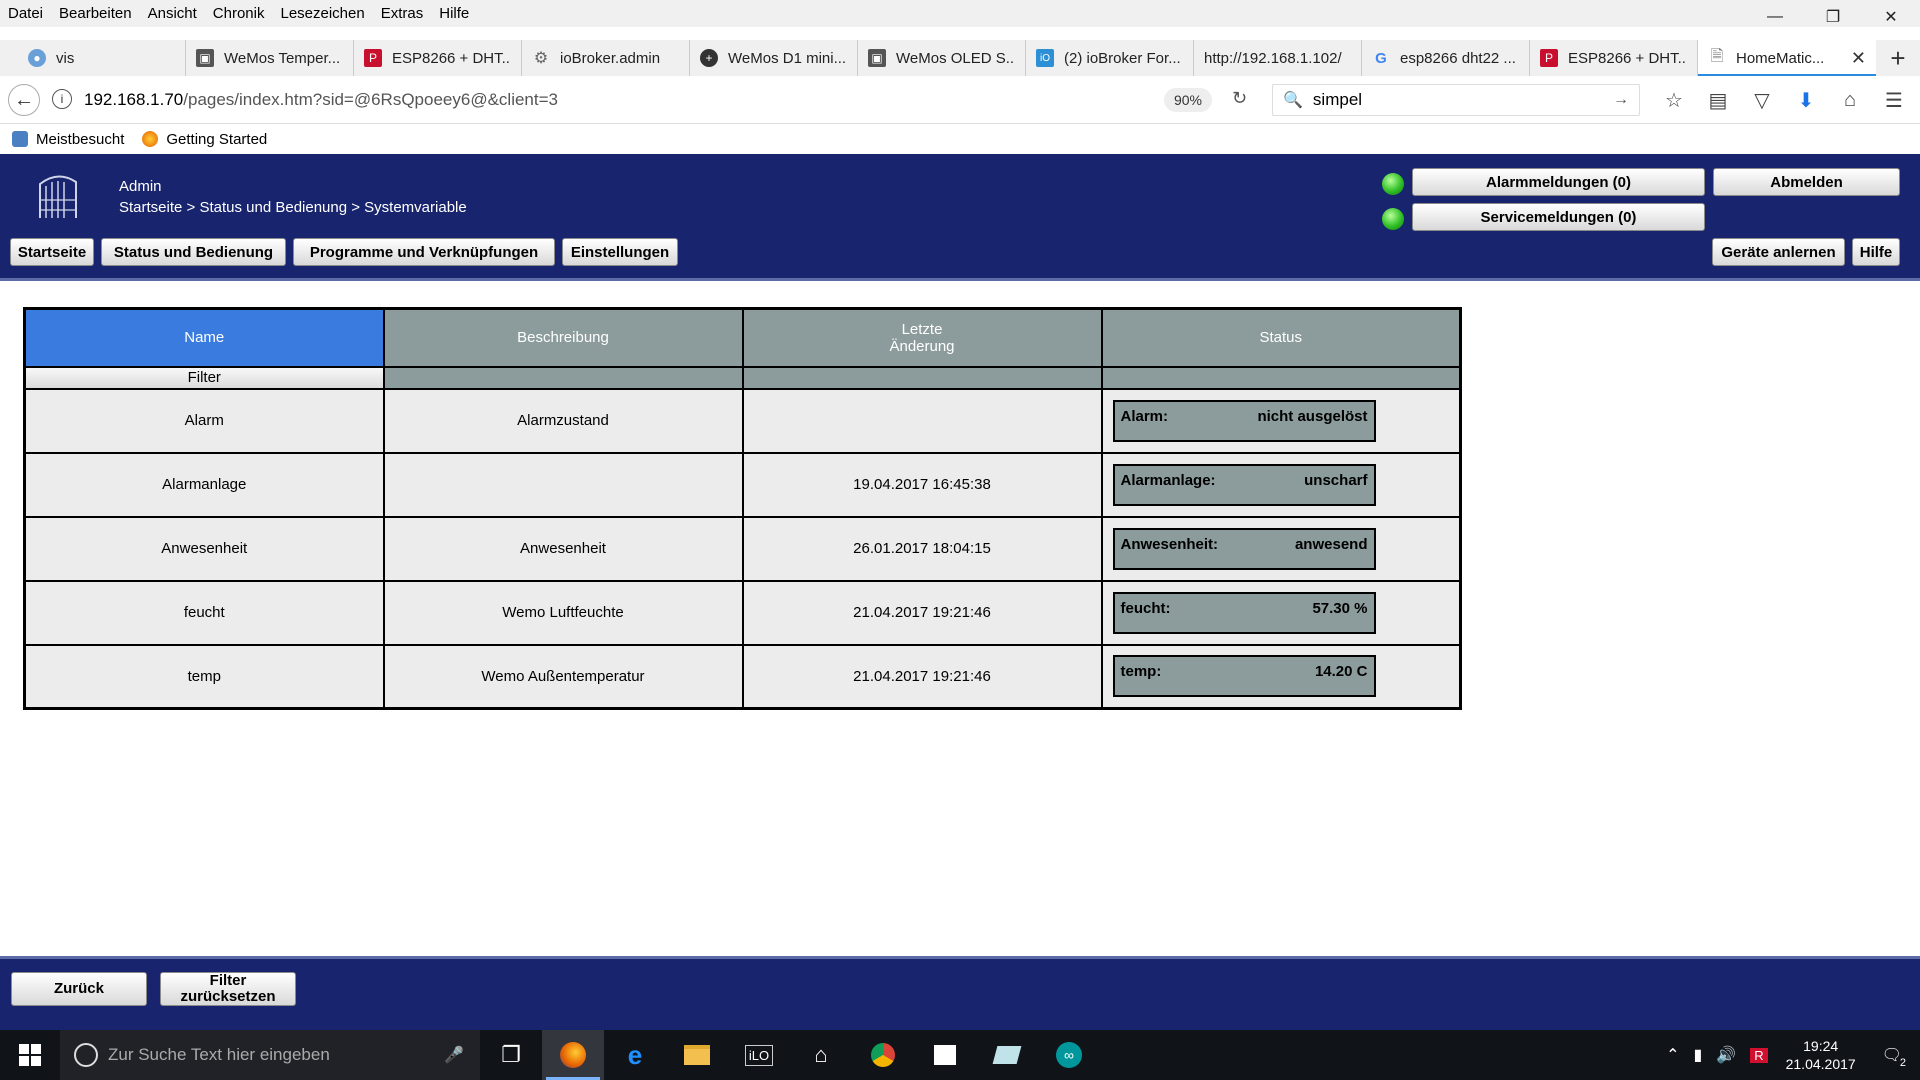 Image resolution: width=1920 pixels, height=1080 pixels. I want to click on status-value: nicht ausgelöst, so click(1312, 416).